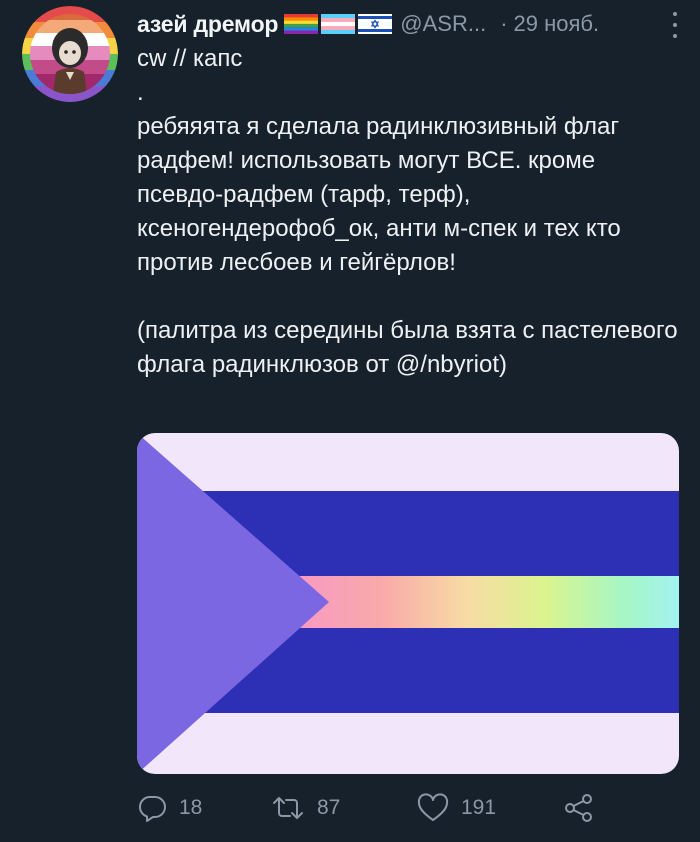 The image size is (700, 842). I want to click on share-icon, so click(578, 808).